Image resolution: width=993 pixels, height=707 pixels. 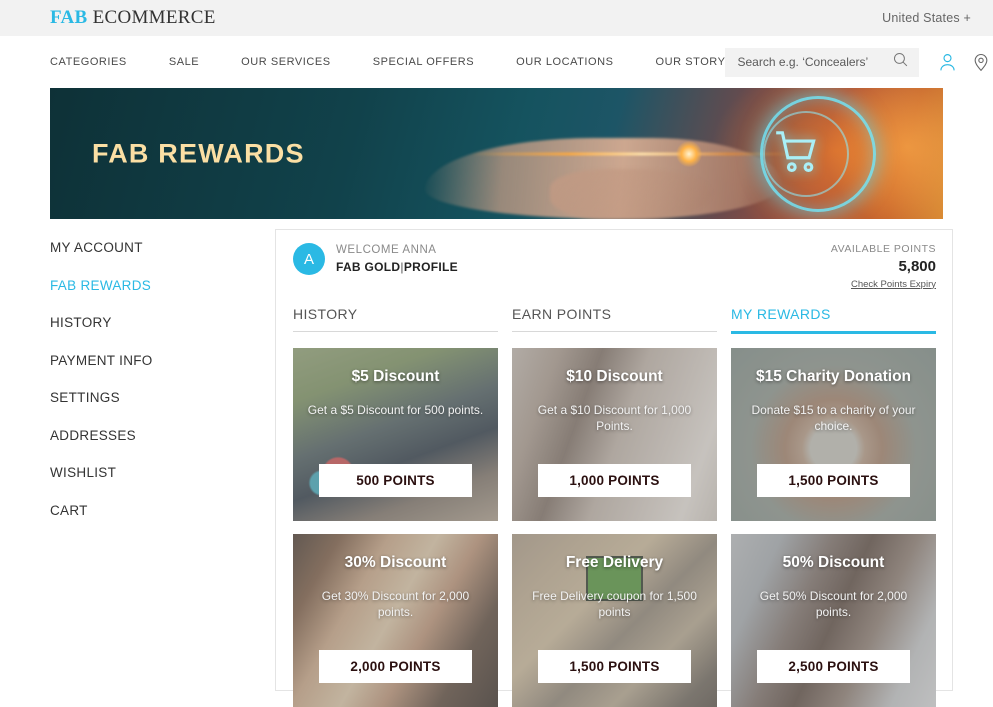 What do you see at coordinates (395, 331) in the screenshot?
I see `tab-history-underline` at bounding box center [395, 331].